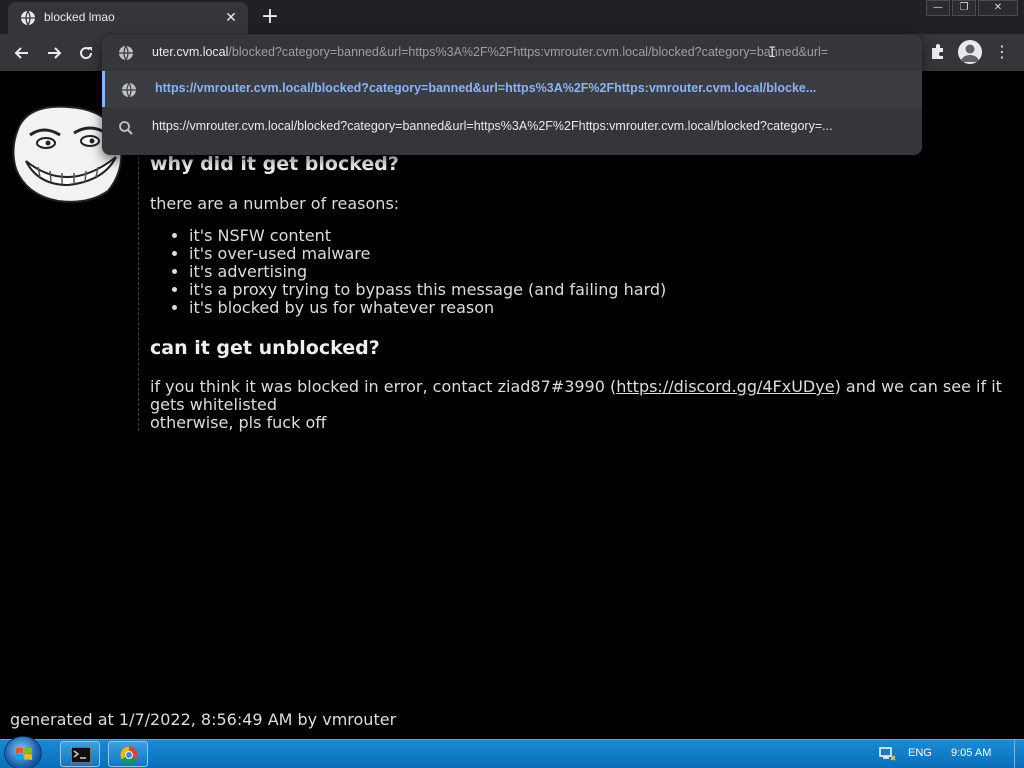  Describe the element at coordinates (427, 236) in the screenshot. I see `list-item: it's NSFW content` at that location.